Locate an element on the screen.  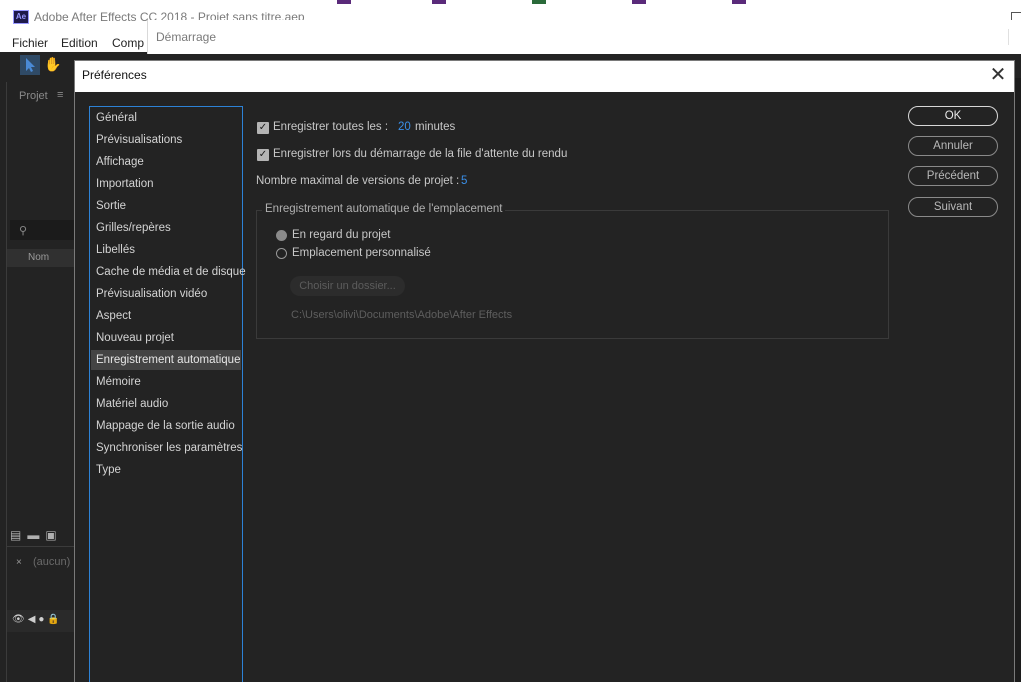
project-tab: Projet is located at coordinates (33, 96).